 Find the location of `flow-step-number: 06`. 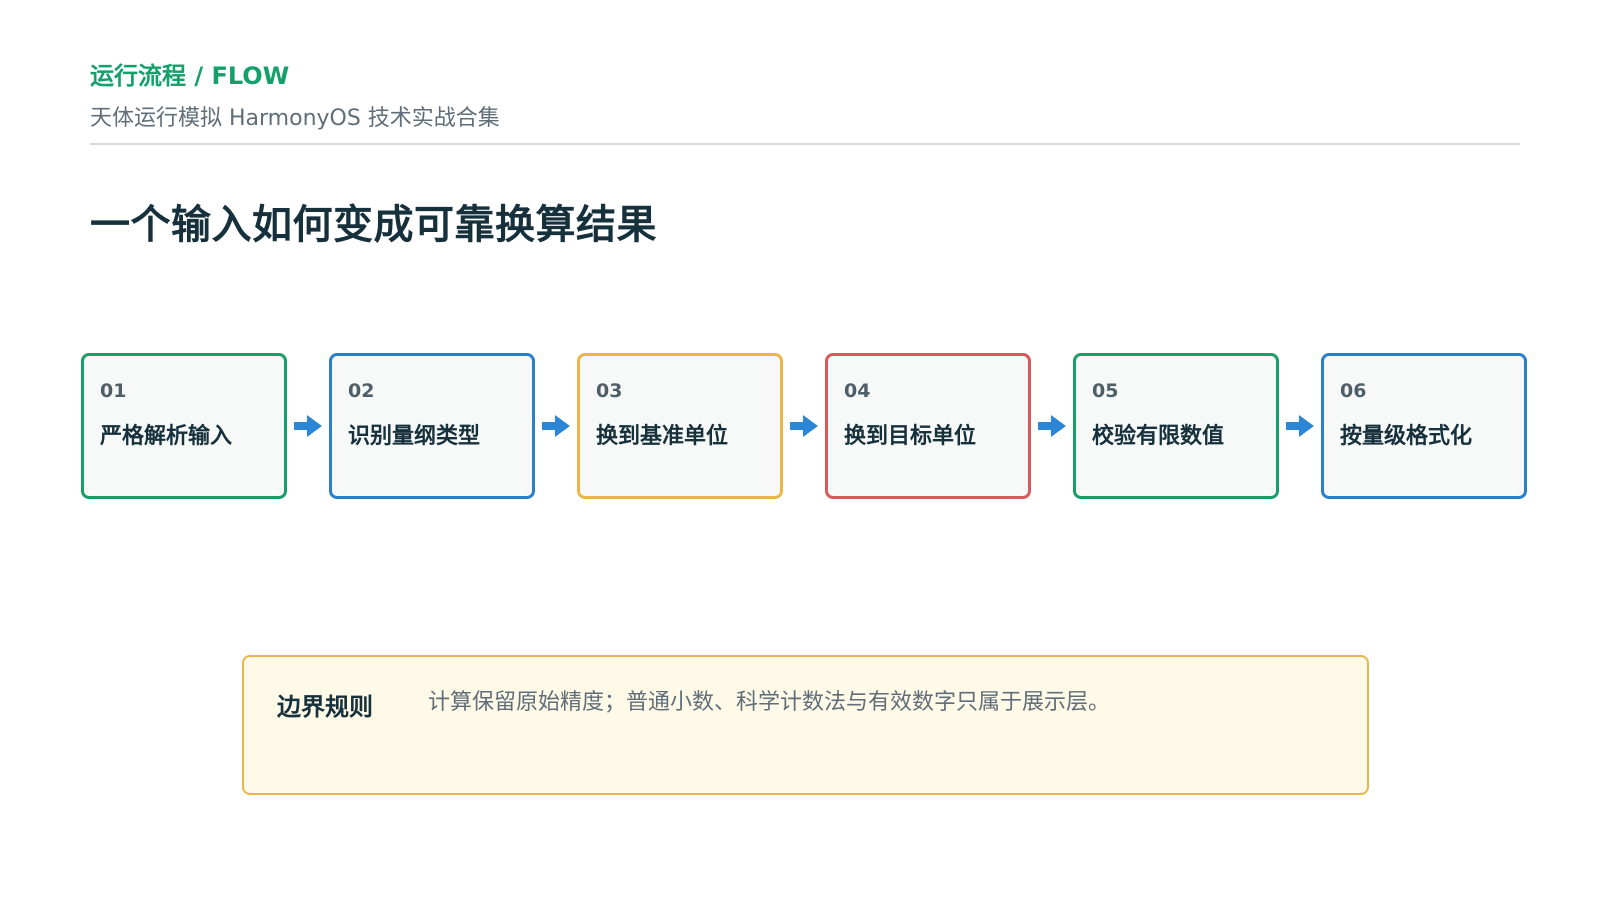

flow-step-number: 06 is located at coordinates (1353, 391).